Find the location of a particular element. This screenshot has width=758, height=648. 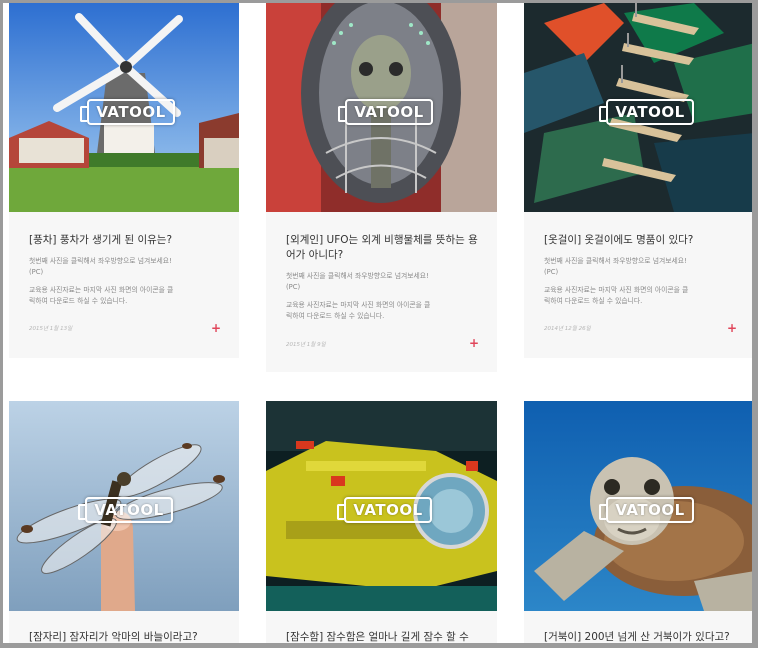

windmill-thumbnail: VATOOL is located at coordinates (124, 107).